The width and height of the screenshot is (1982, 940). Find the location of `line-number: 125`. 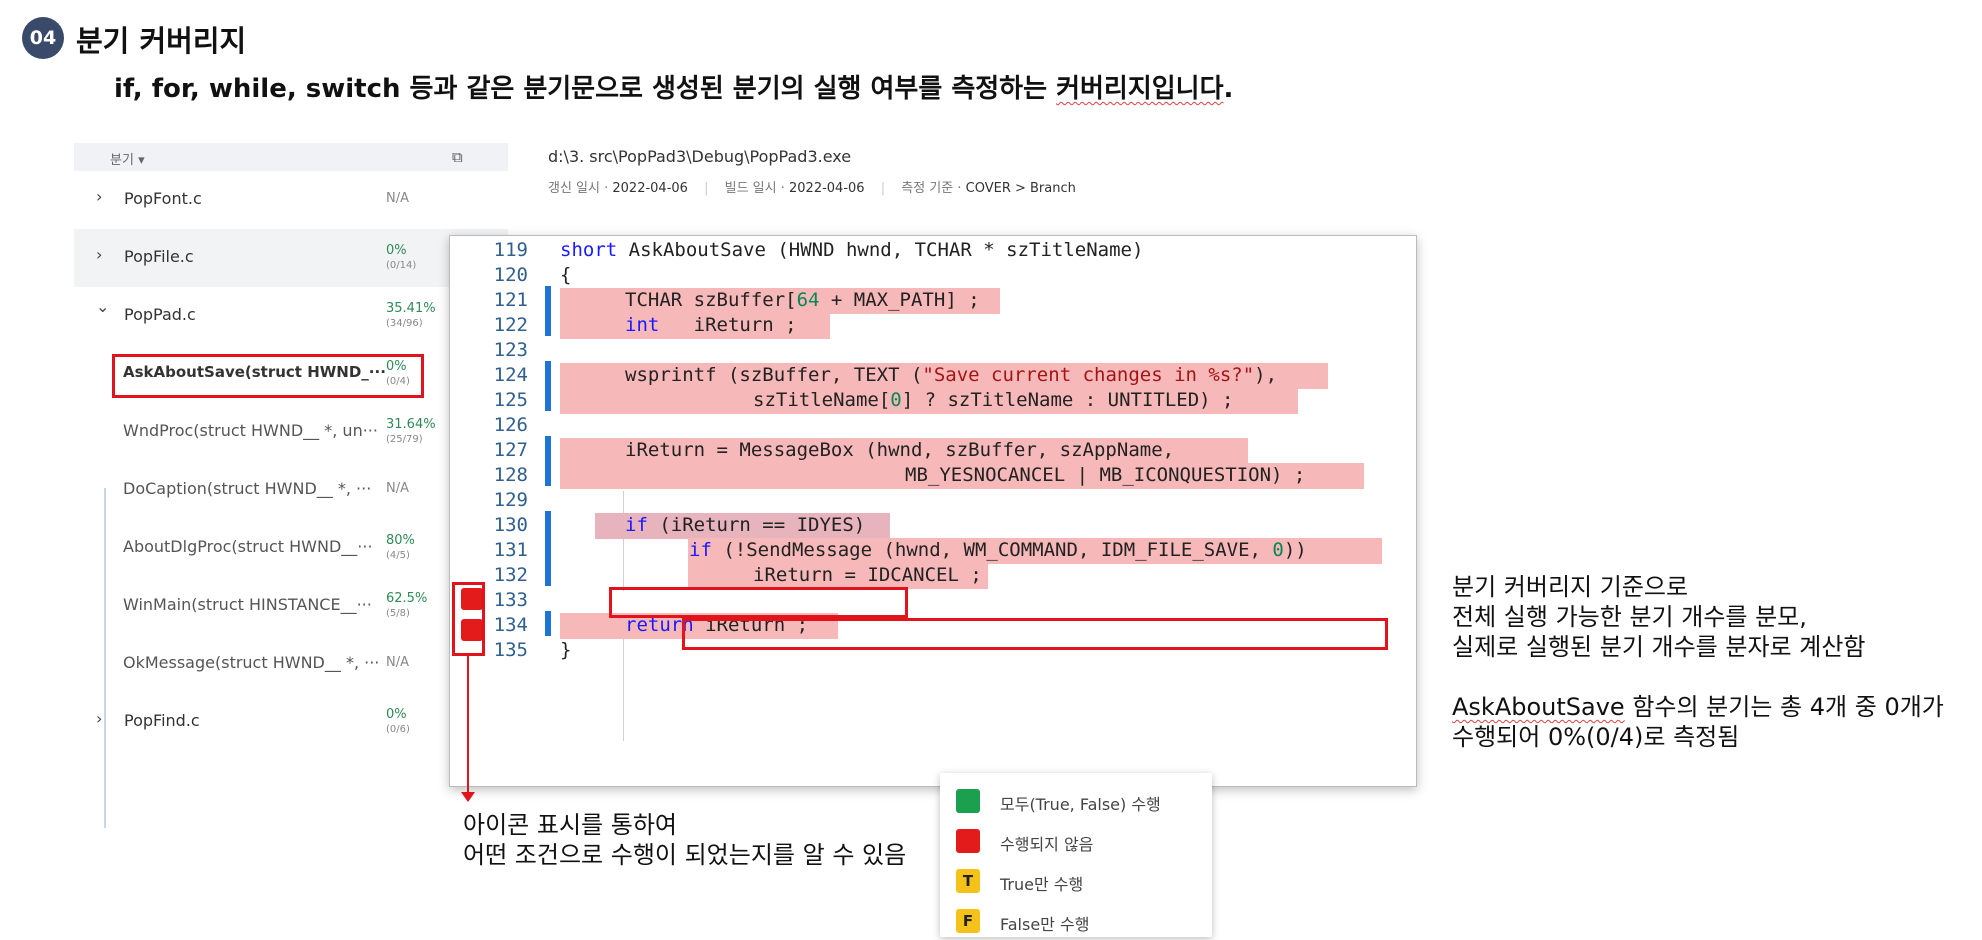

line-number: 125 is located at coordinates (510, 400).